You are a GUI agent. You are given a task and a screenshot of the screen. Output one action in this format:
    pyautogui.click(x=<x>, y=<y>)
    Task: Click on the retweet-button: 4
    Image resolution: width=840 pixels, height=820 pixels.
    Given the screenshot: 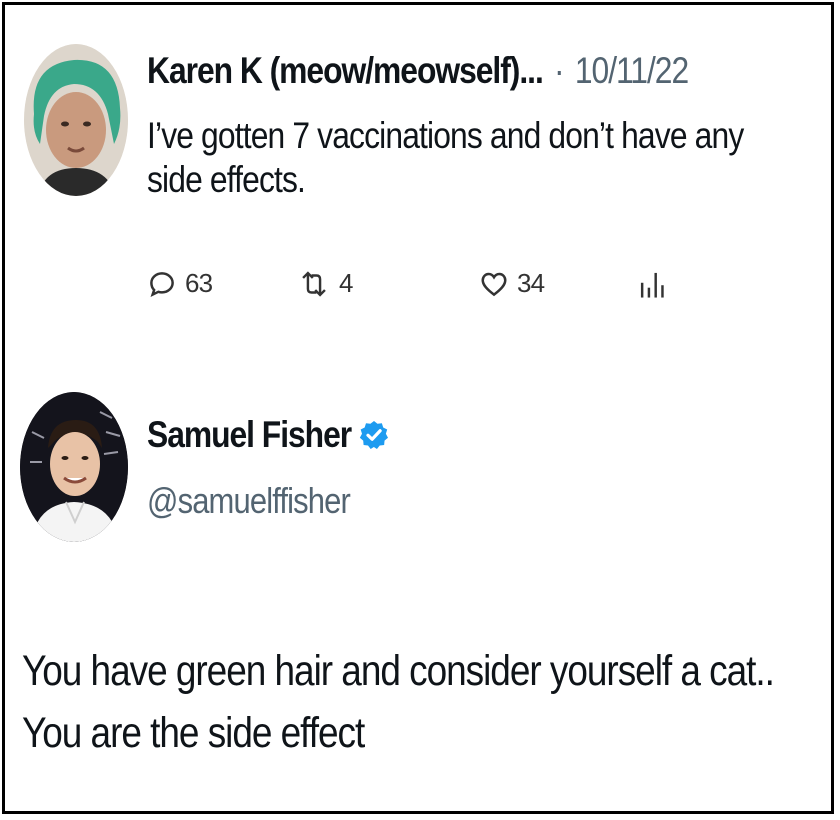 What is the action you would take?
    pyautogui.click(x=325, y=283)
    